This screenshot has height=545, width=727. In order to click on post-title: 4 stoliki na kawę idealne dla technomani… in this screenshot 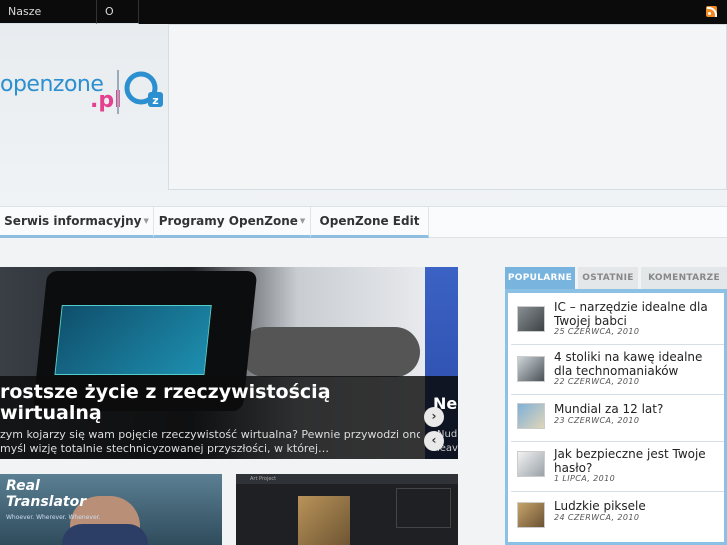, I will do `click(637, 364)`.